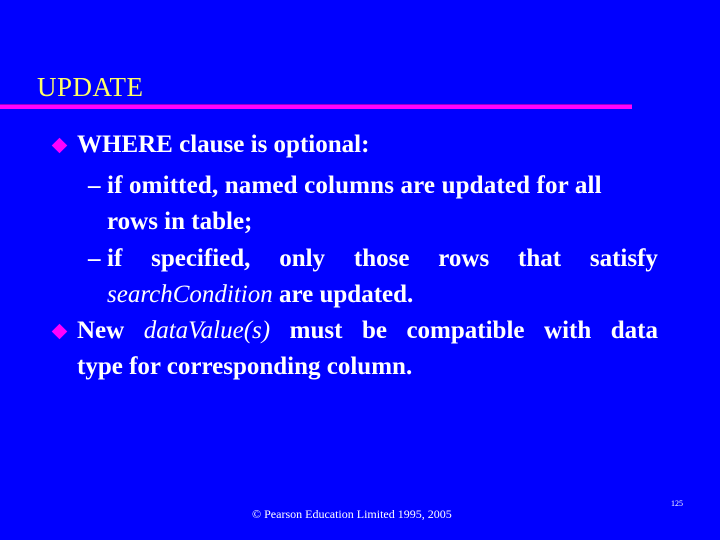 This screenshot has width=720, height=540. I want to click on word: if, so click(115, 258).